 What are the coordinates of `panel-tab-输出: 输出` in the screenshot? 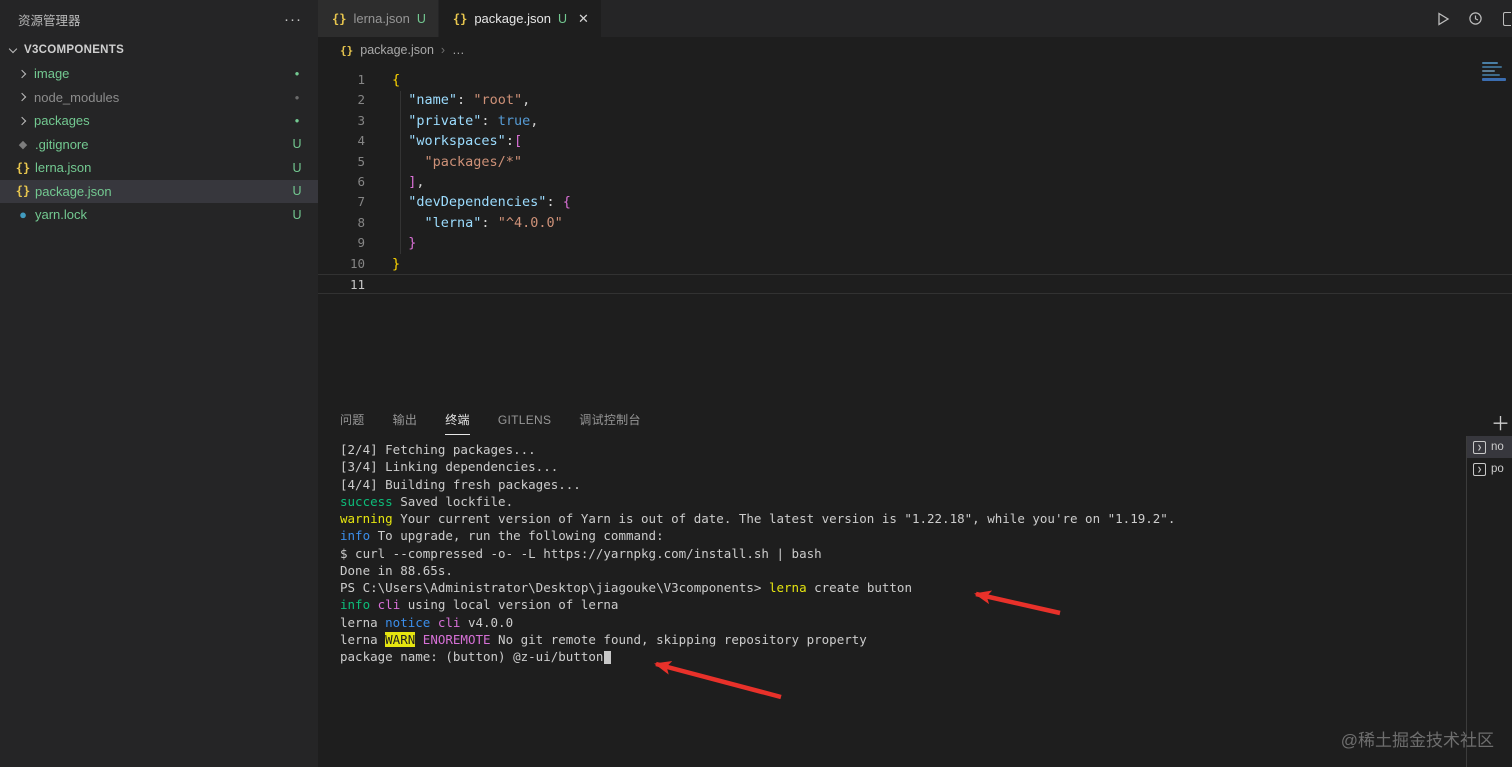 It's located at (405, 419).